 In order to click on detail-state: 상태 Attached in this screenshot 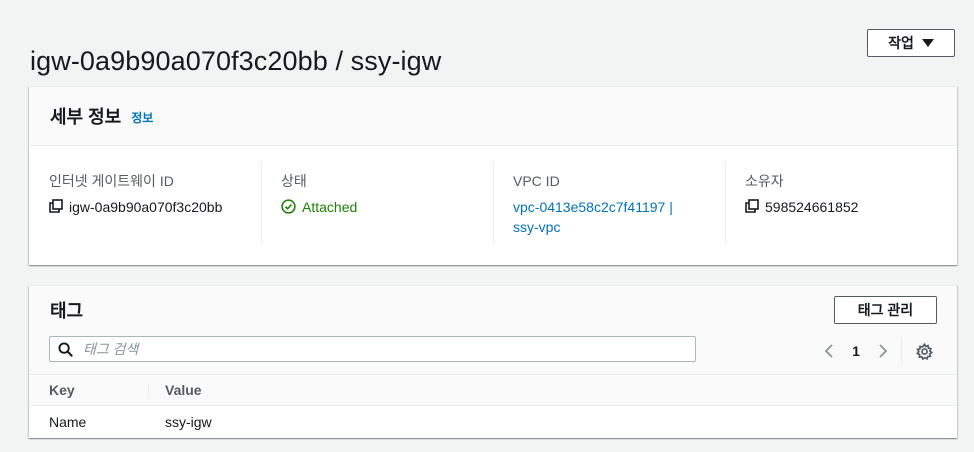, I will do `click(377, 202)`.